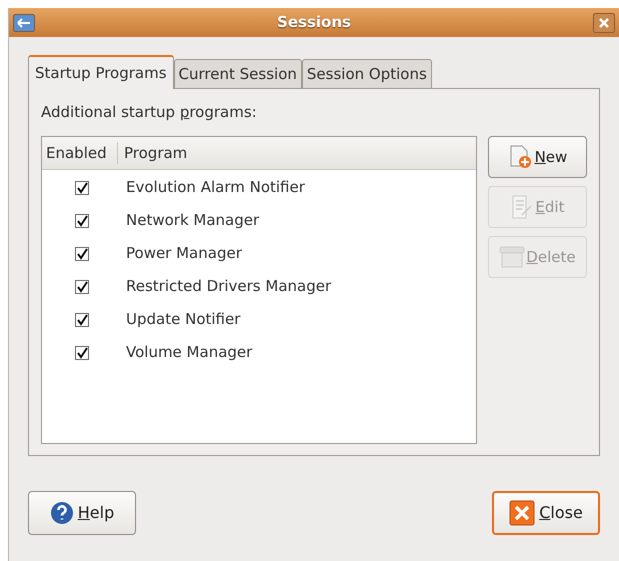 This screenshot has width=619, height=561. I want to click on table-cell-text: Evolution Alarm Notifier, so click(215, 187).